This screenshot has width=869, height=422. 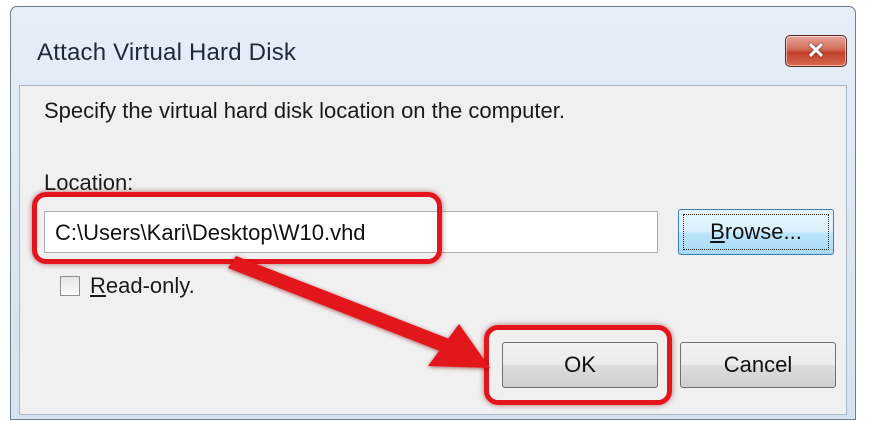 I want to click on close-button: ✕, so click(x=816, y=51).